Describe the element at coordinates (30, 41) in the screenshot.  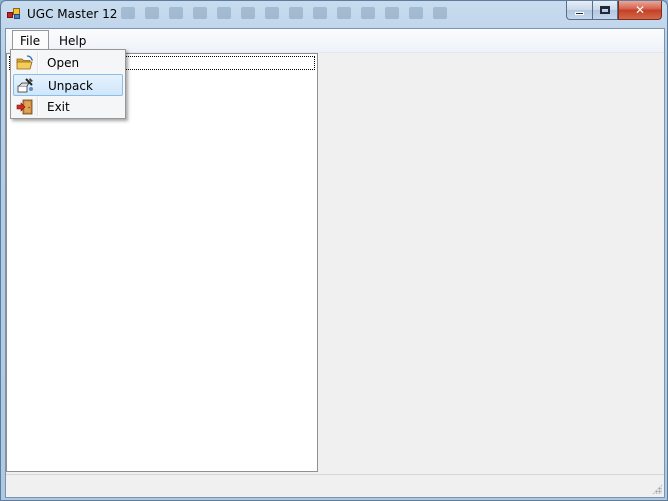
I see `menu-file-label: File` at that location.